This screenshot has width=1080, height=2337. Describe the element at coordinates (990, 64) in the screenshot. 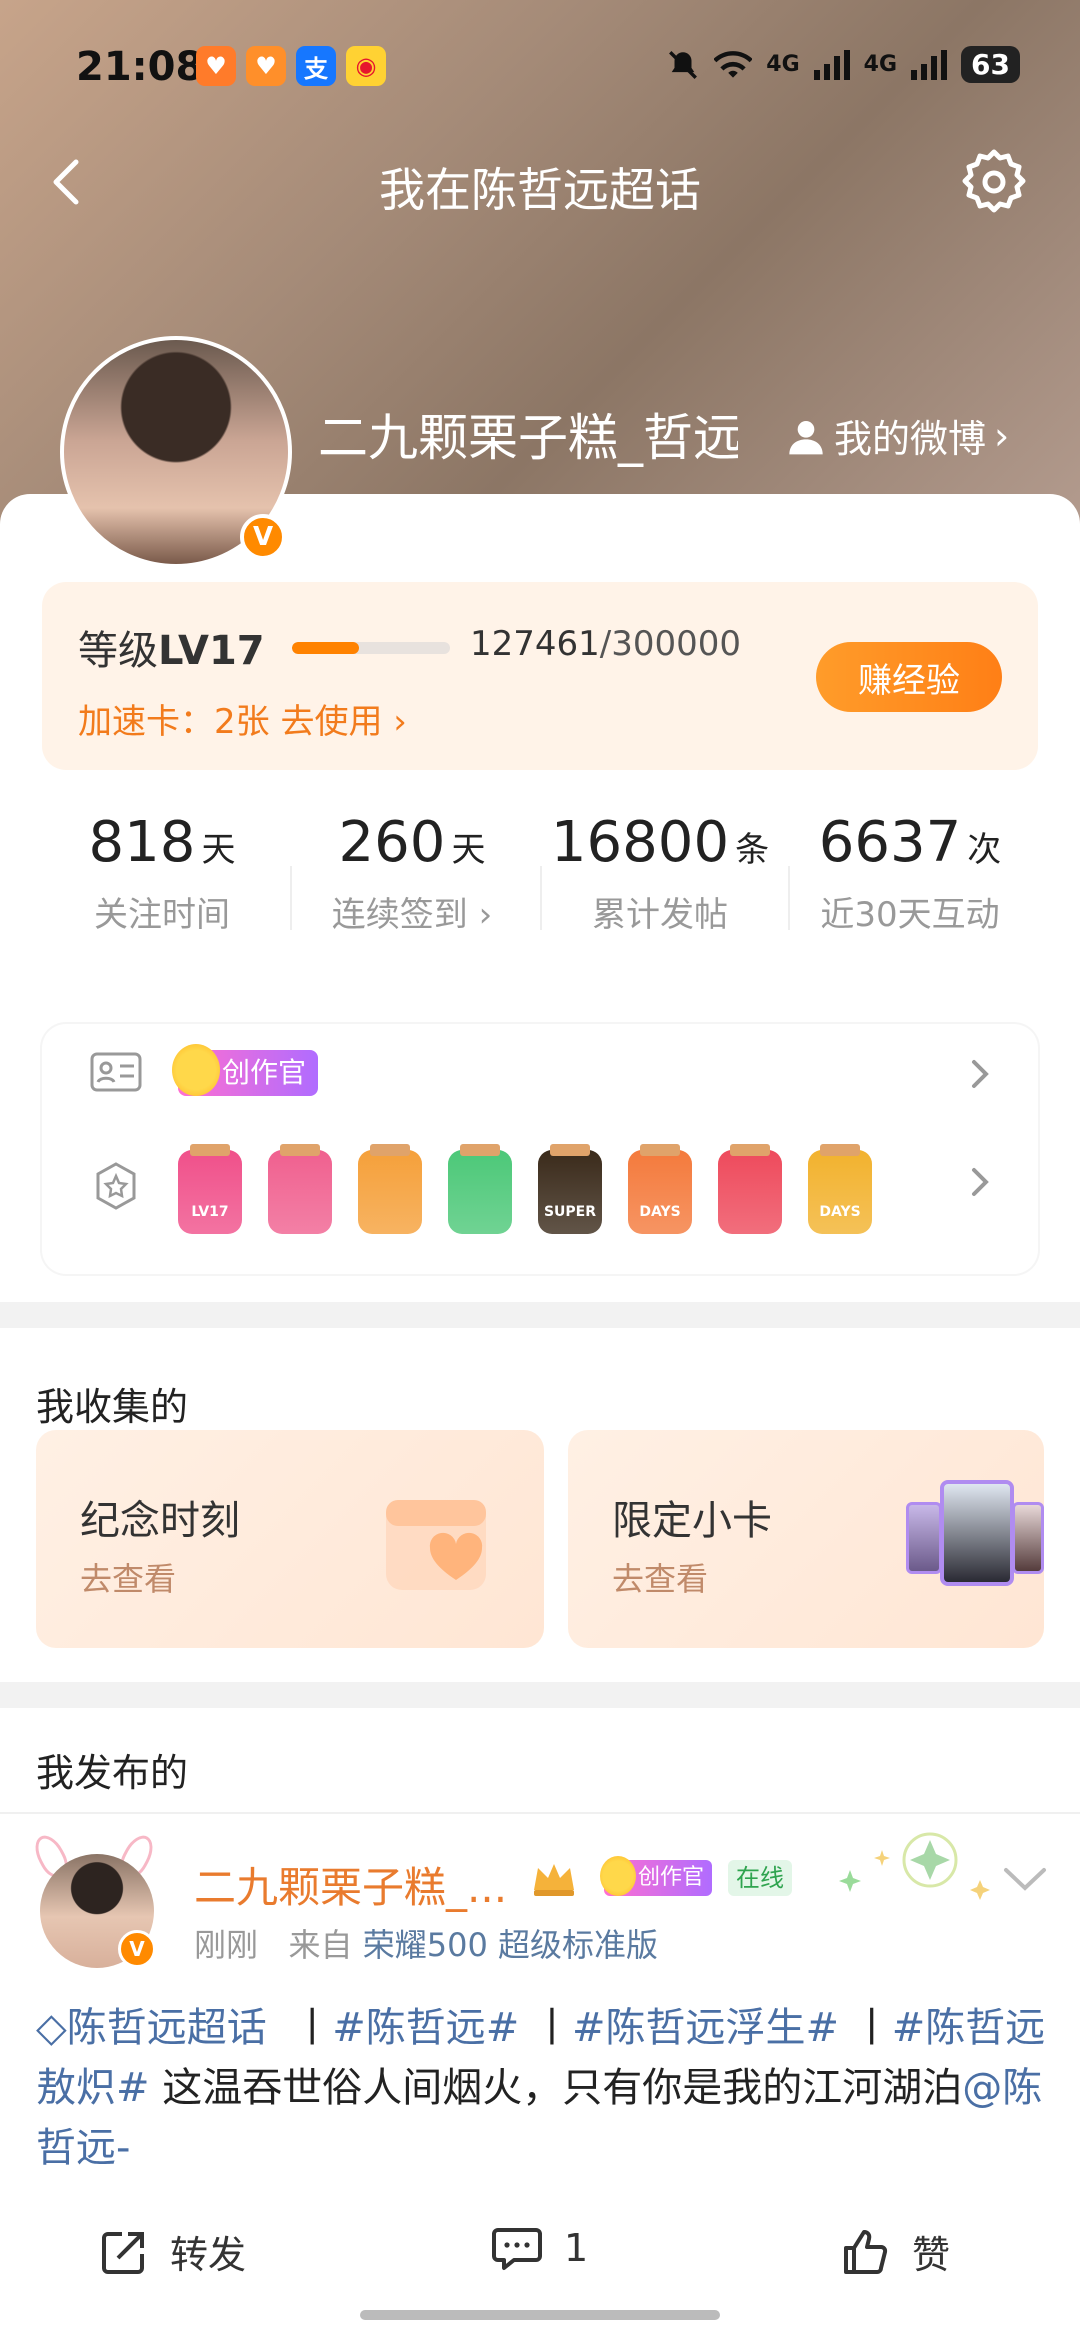

I see `battery-indicator: 63` at that location.